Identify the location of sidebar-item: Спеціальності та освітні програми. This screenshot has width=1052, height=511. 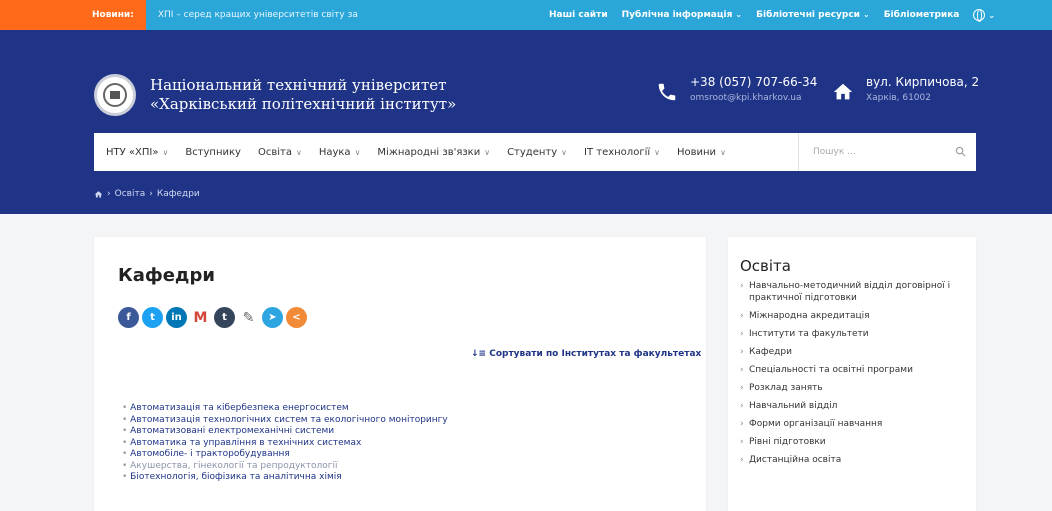
(855, 370).